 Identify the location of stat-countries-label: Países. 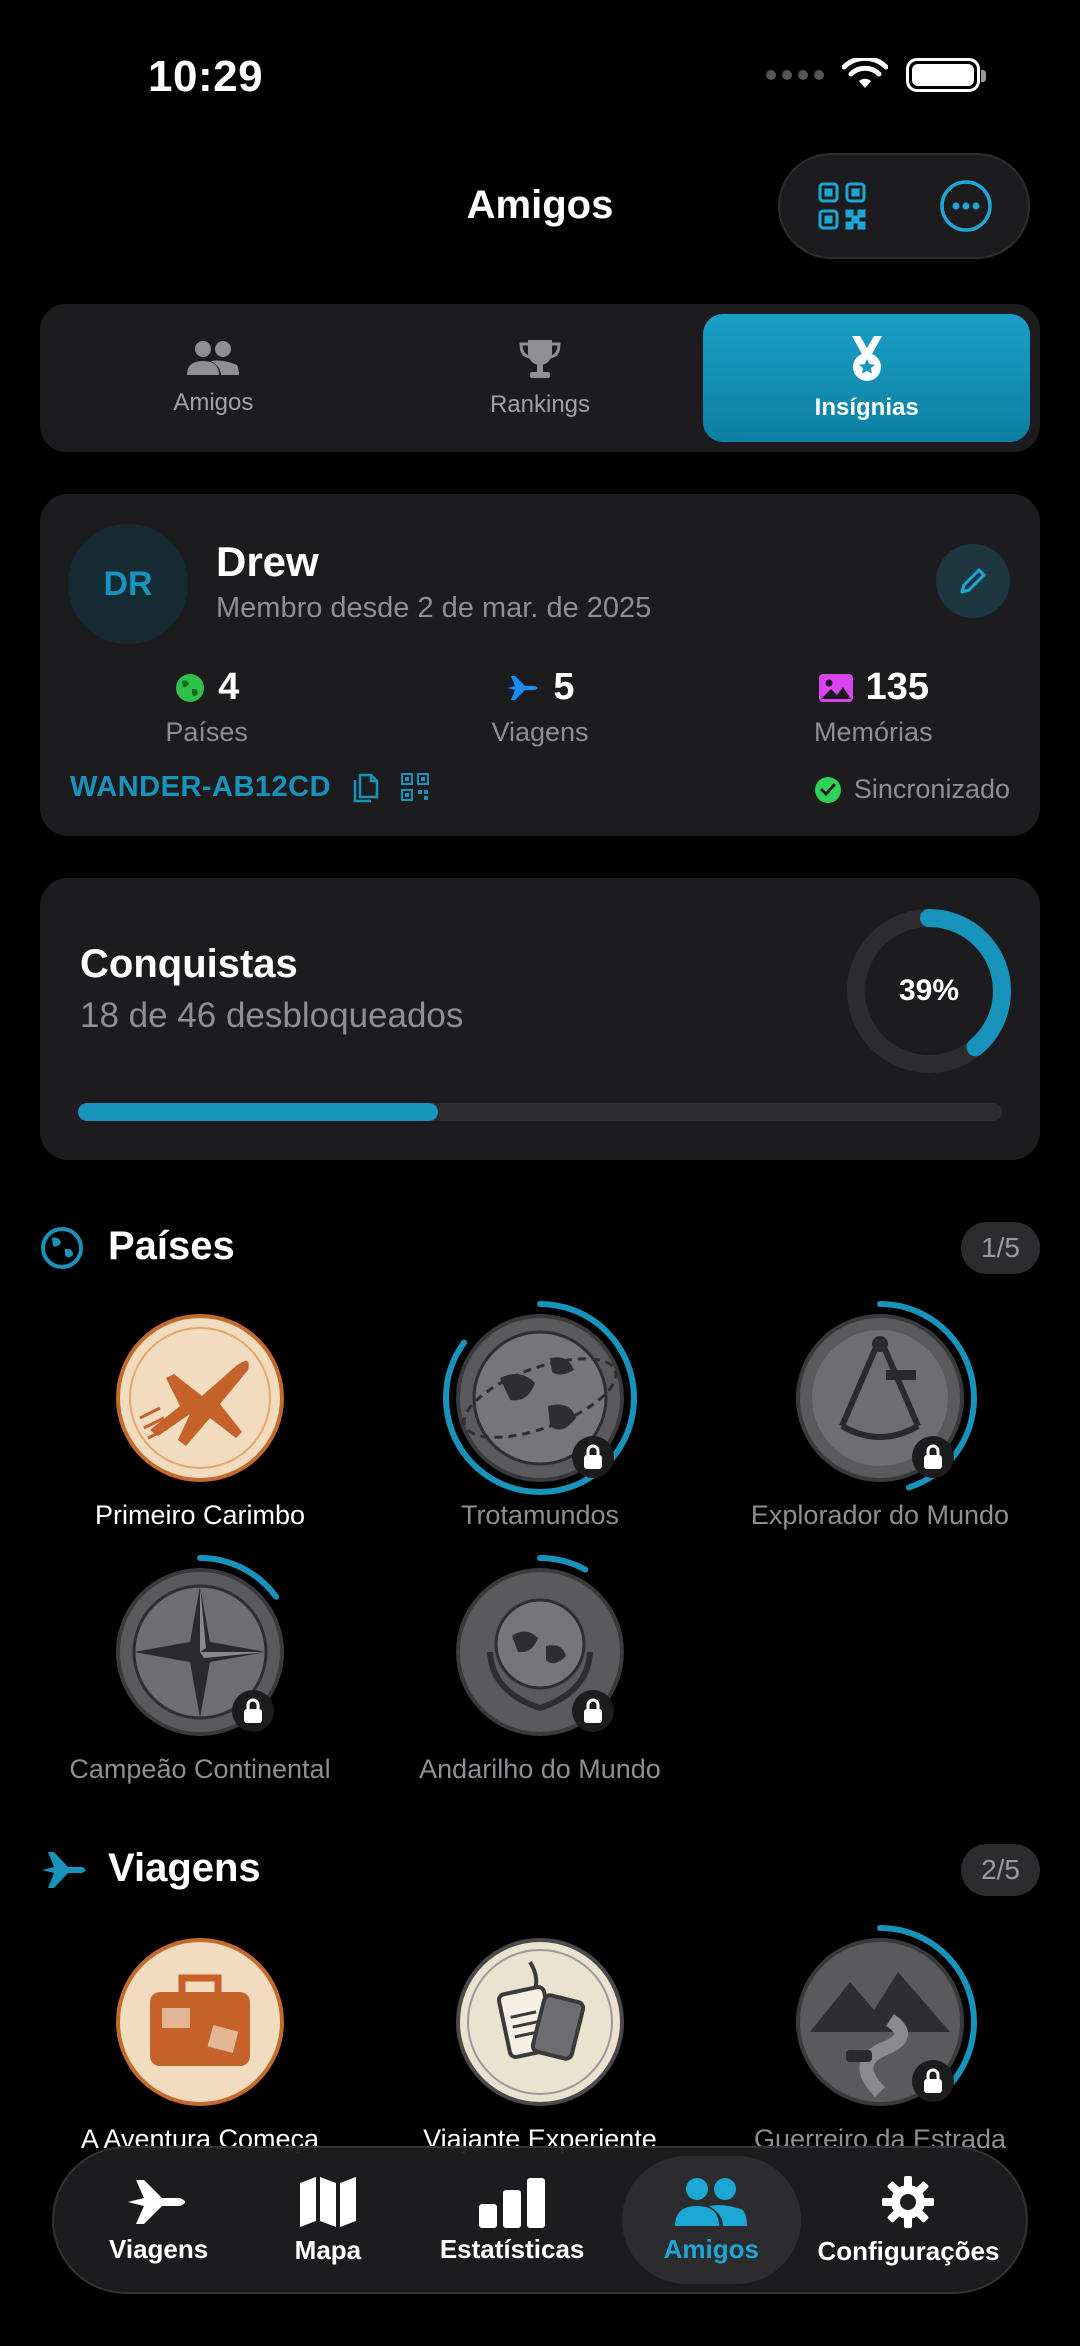
(206, 732).